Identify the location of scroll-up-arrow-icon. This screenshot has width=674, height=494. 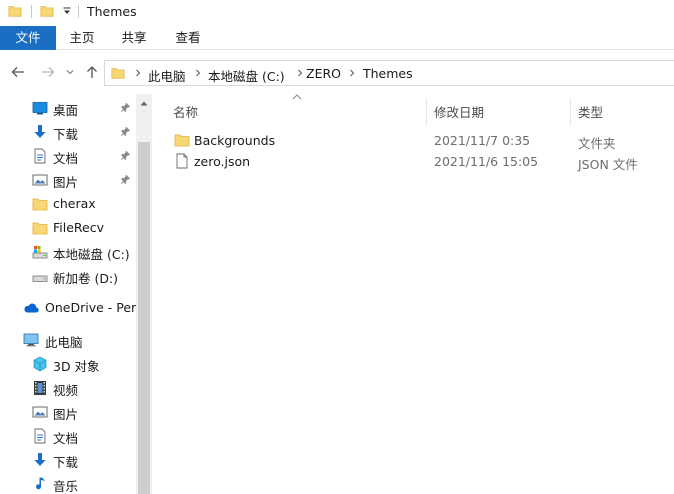
(144, 103).